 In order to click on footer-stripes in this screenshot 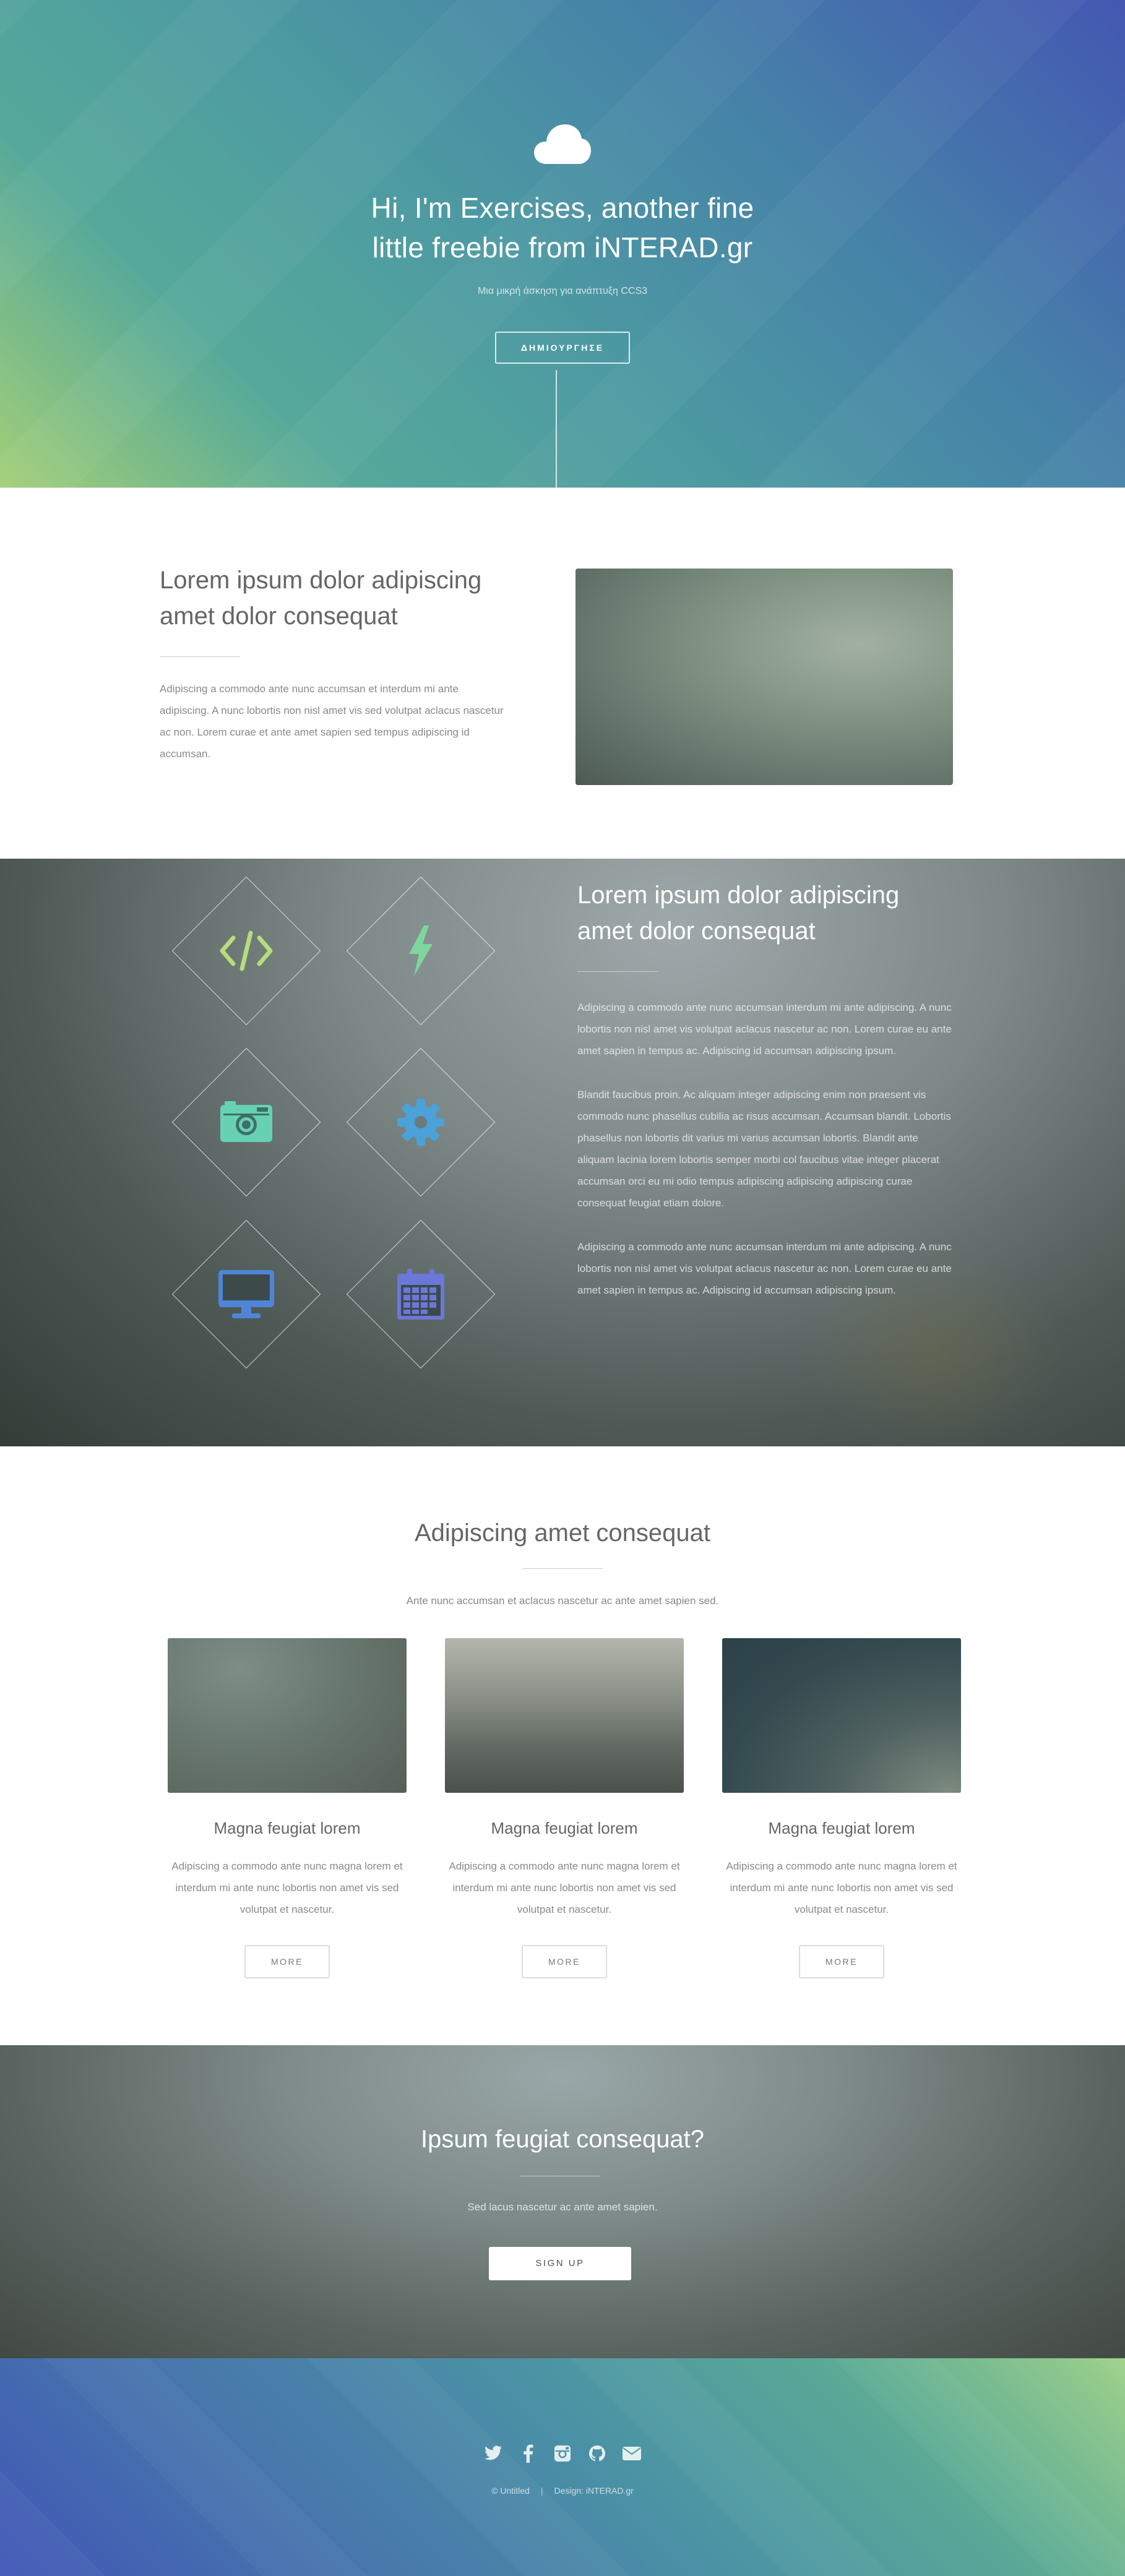, I will do `click(563, 2467)`.